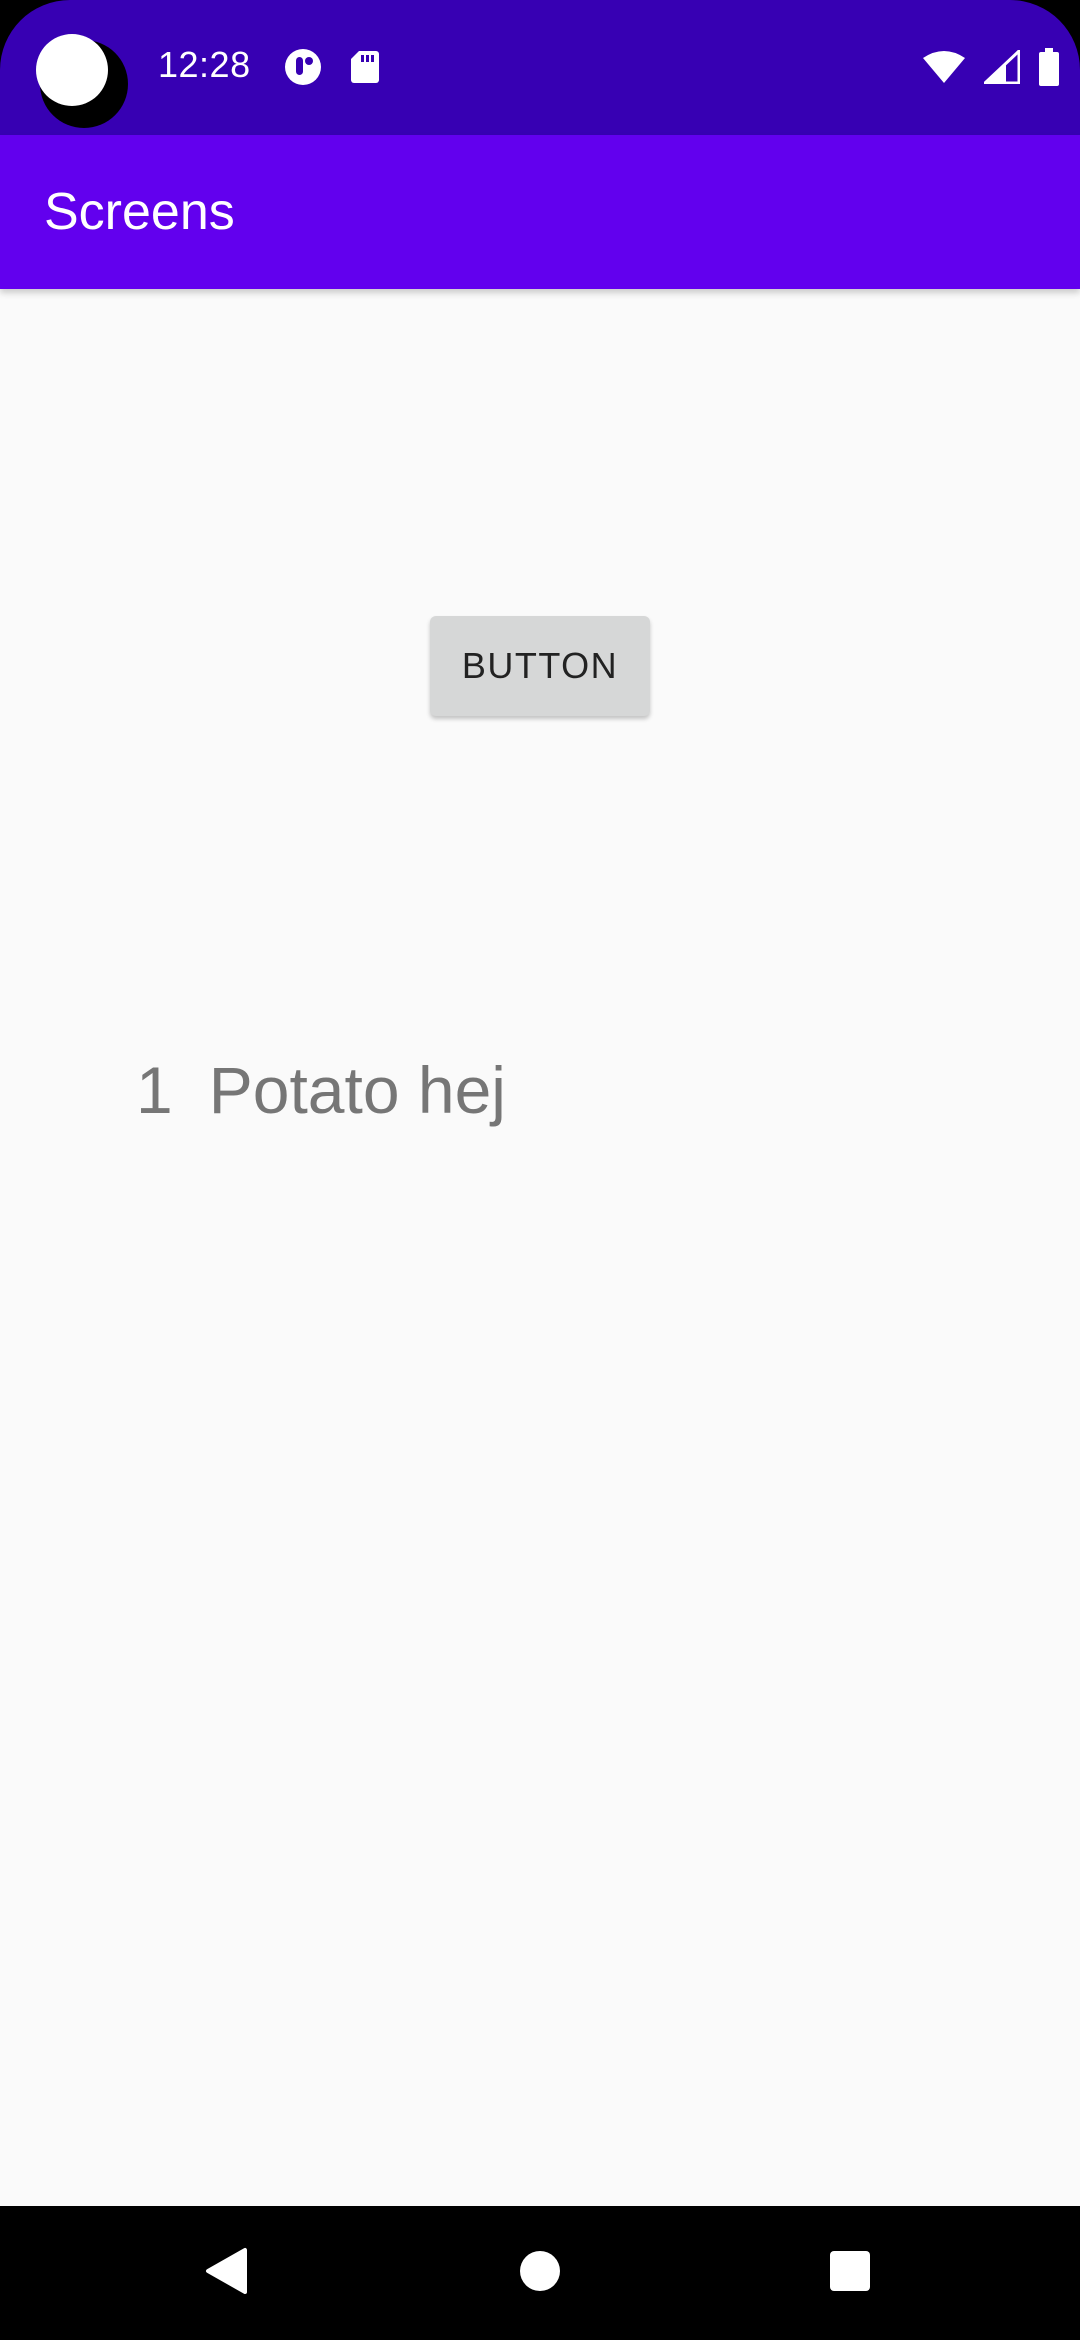 Image resolution: width=1080 pixels, height=2340 pixels. I want to click on app-title: Screens, so click(139, 212).